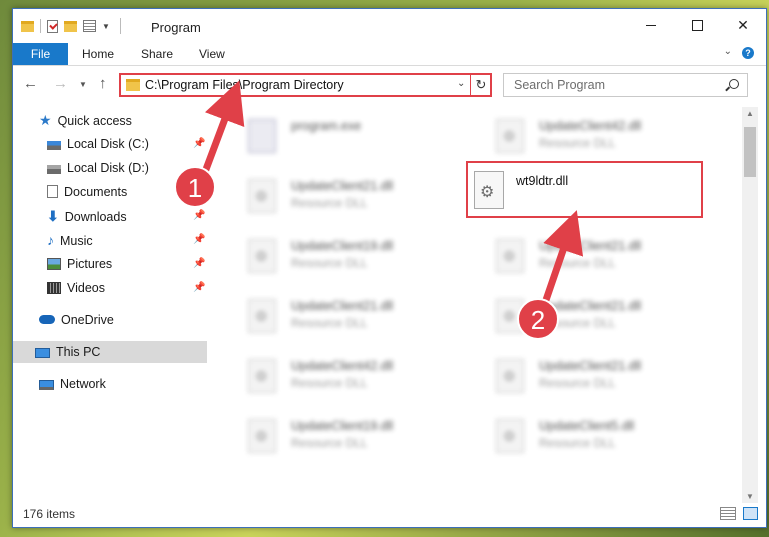 This screenshot has height=537, width=769. I want to click on sidebar-item-local-disk-c: Local Disk (C:), so click(98, 144).